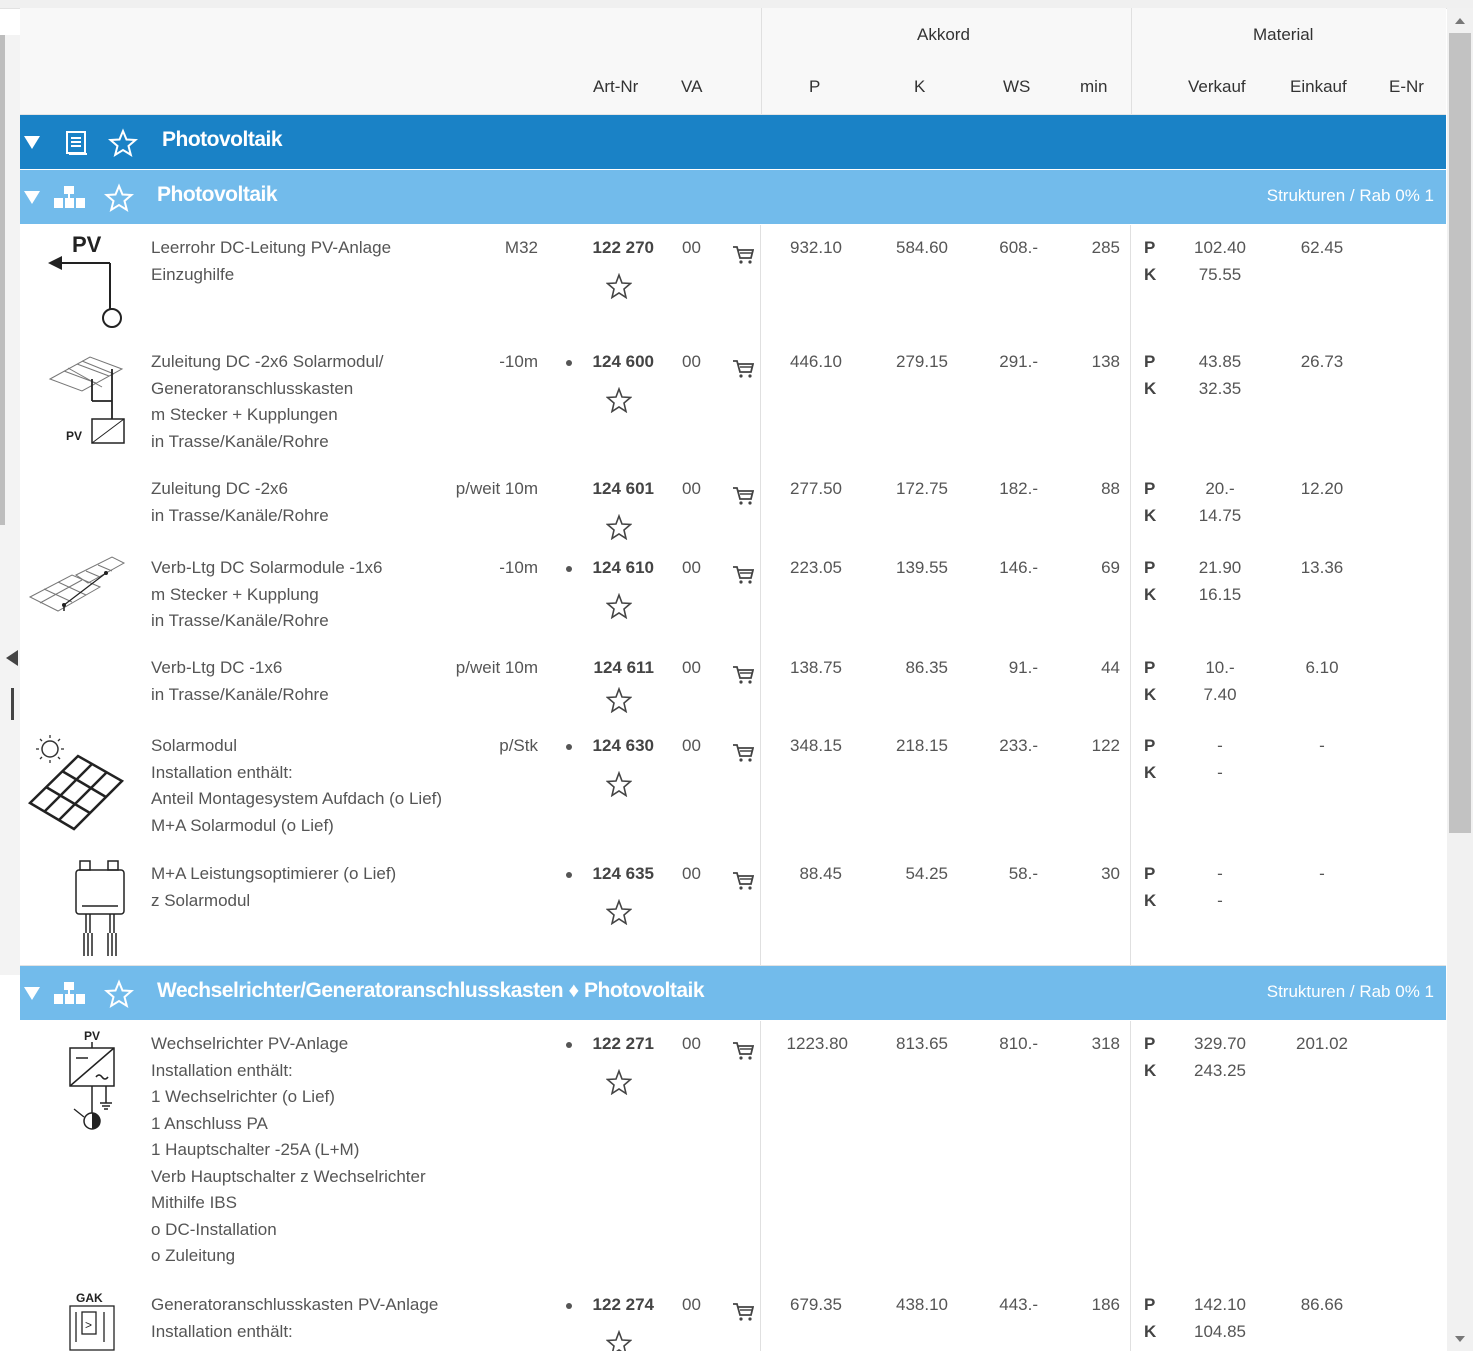  I want to click on akkord-header: Akkord, so click(943, 34).